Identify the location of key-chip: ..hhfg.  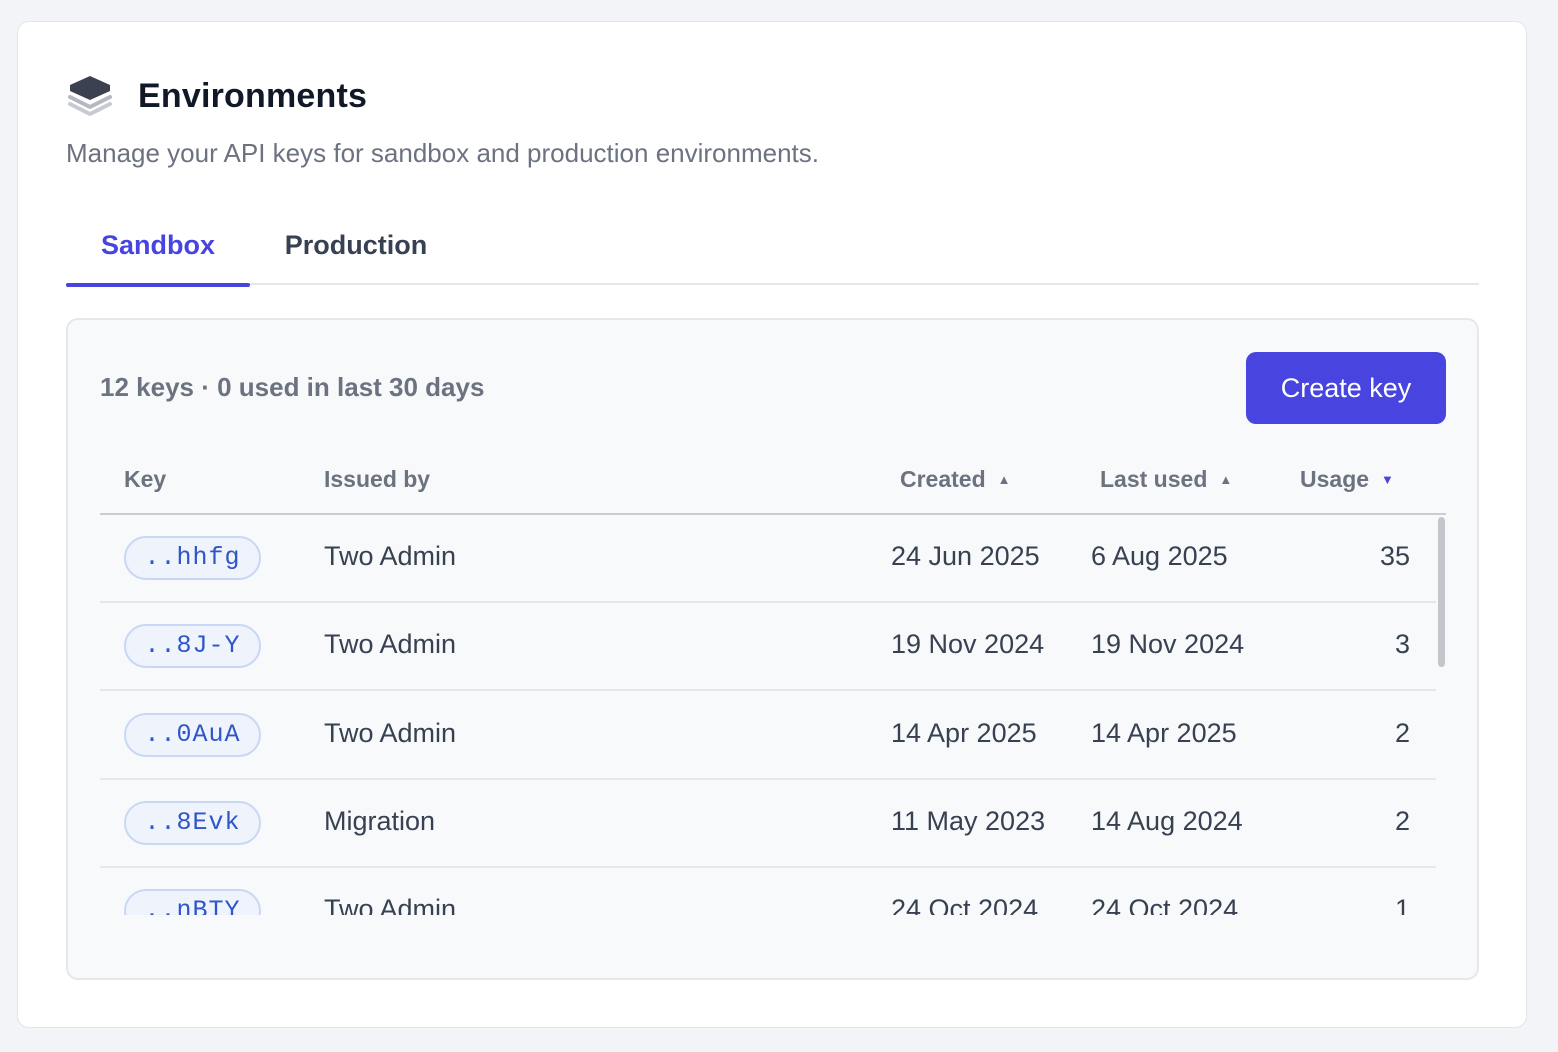
(192, 558).